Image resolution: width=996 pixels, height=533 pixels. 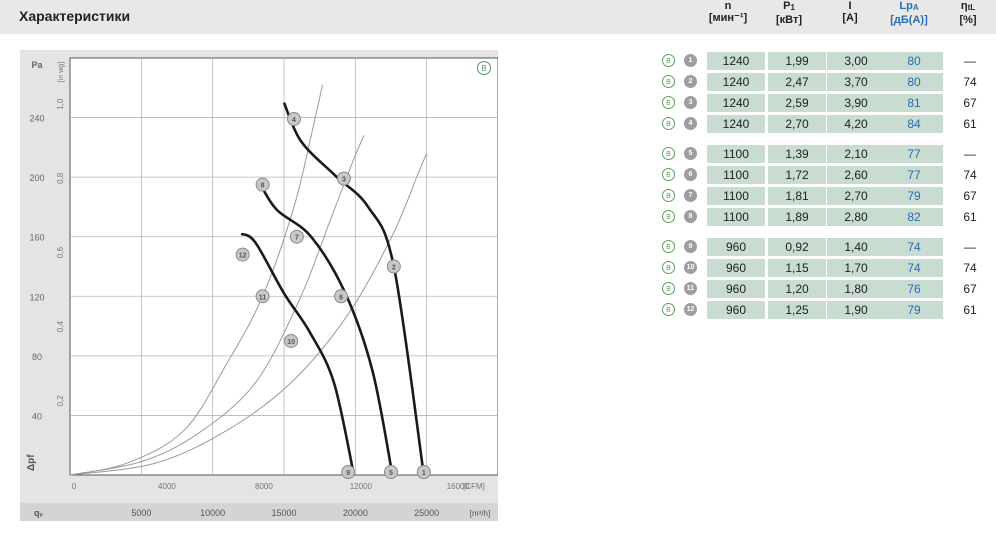 What do you see at coordinates (909, 20) in the screenshot?
I see `col-unit: [дБ(A)]` at bounding box center [909, 20].